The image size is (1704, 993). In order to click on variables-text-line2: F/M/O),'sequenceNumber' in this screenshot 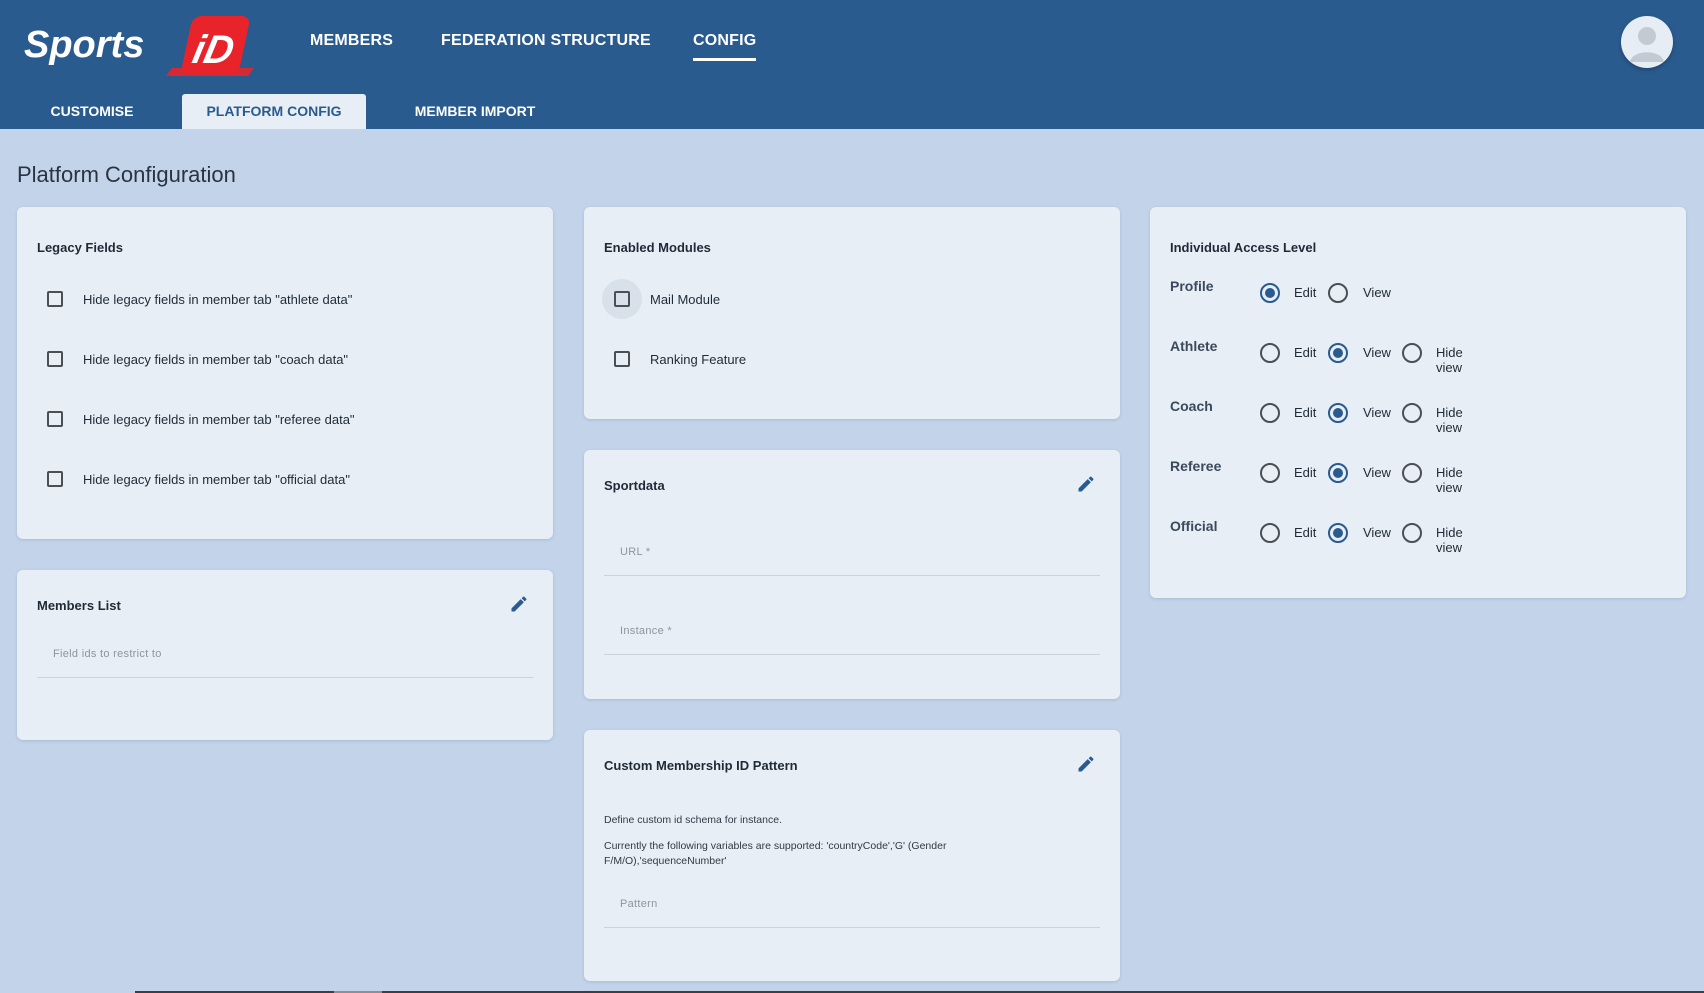, I will do `click(665, 861)`.